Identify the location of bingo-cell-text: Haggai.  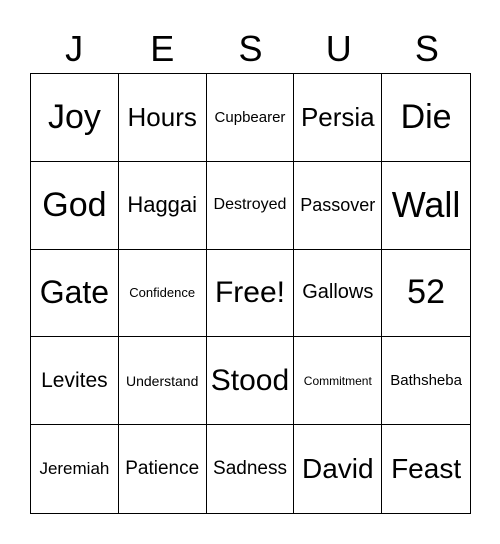
(162, 205).